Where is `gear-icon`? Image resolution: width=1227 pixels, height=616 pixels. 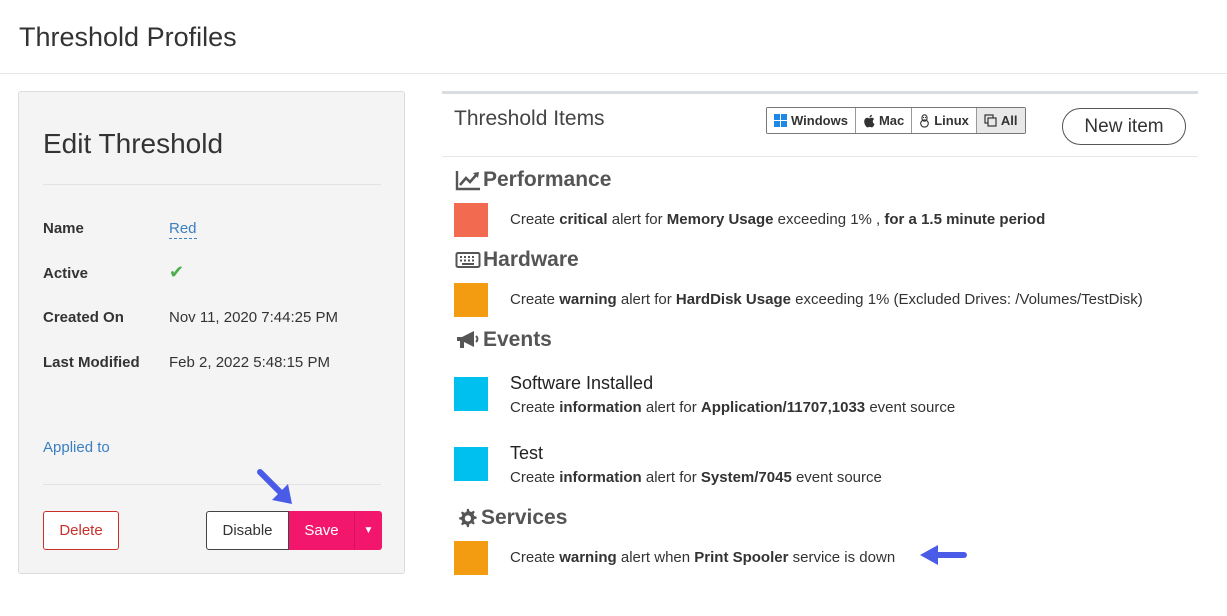
gear-icon is located at coordinates (467, 518).